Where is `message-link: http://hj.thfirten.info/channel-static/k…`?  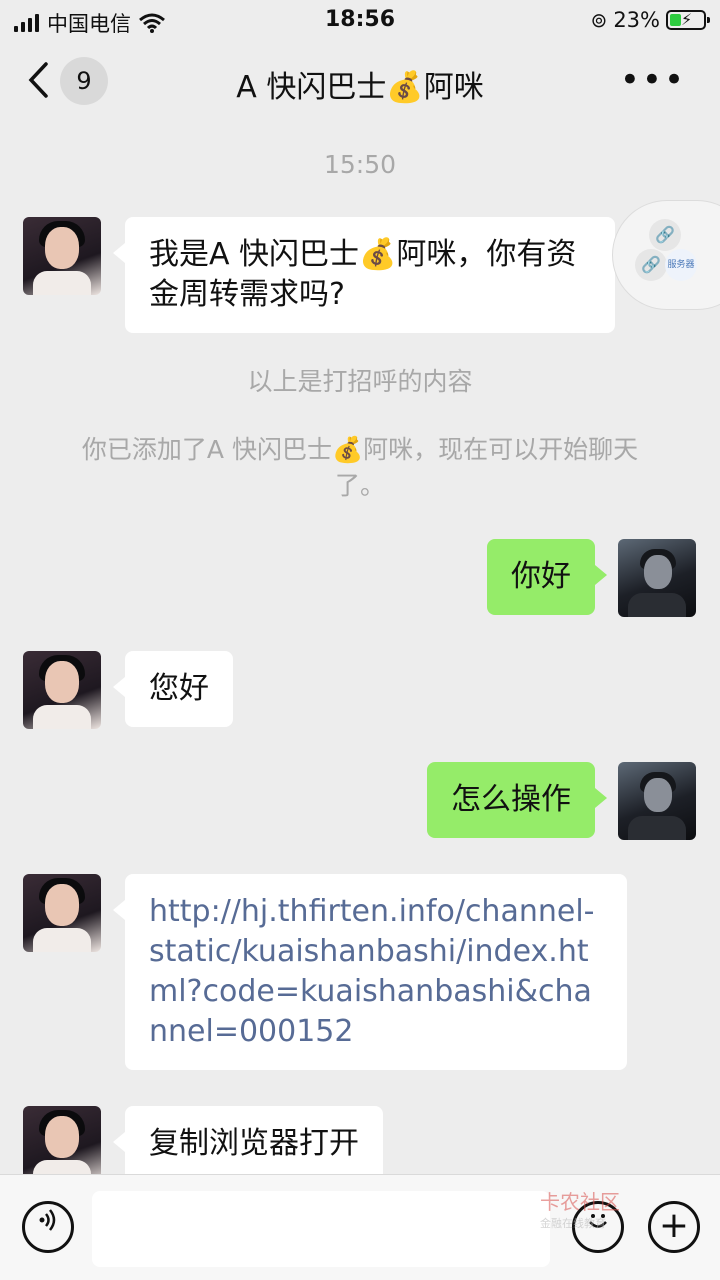
message-link: http://hj.thfirten.info/channel-static/k… is located at coordinates (370, 972).